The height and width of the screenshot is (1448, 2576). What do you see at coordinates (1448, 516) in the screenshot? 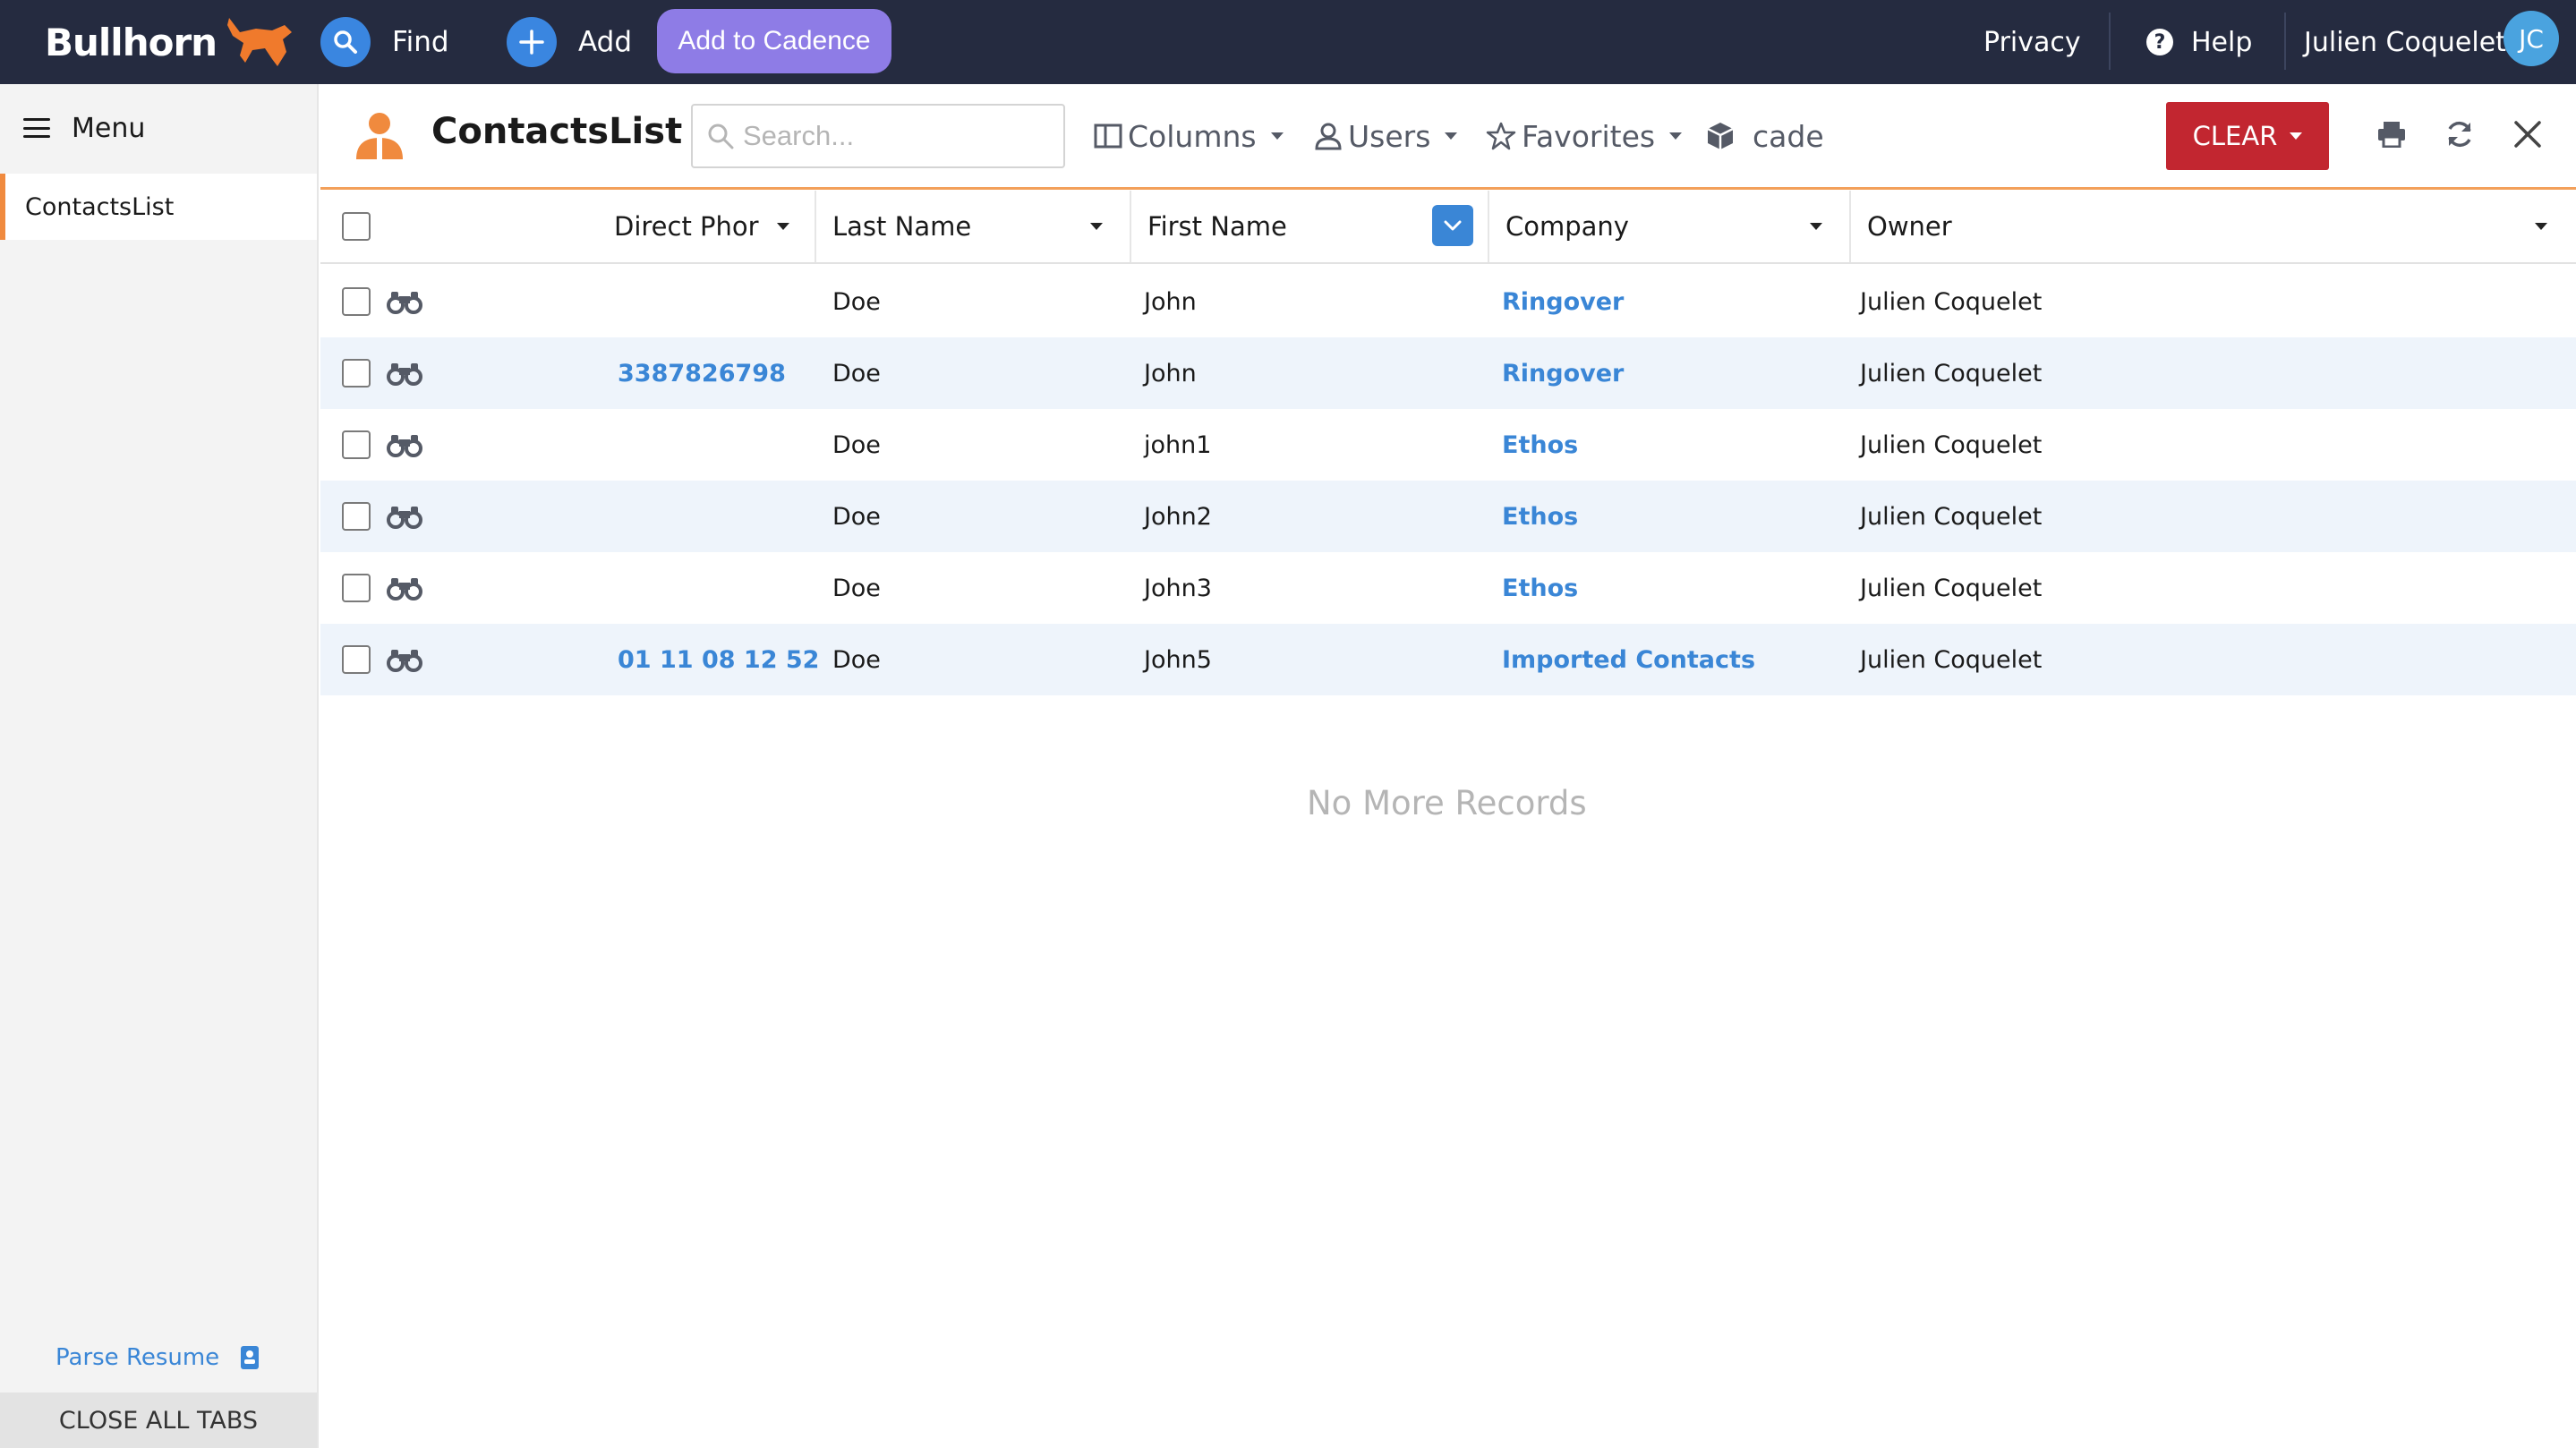
I see `table-row: Doe John2 Ethos Julien Coquelet` at bounding box center [1448, 516].